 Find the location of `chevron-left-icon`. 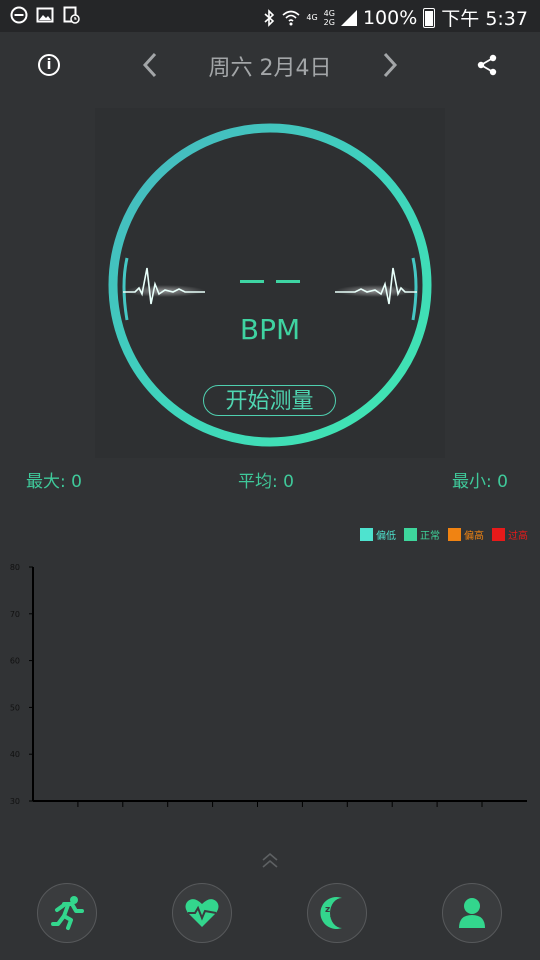

chevron-left-icon is located at coordinates (151, 65).